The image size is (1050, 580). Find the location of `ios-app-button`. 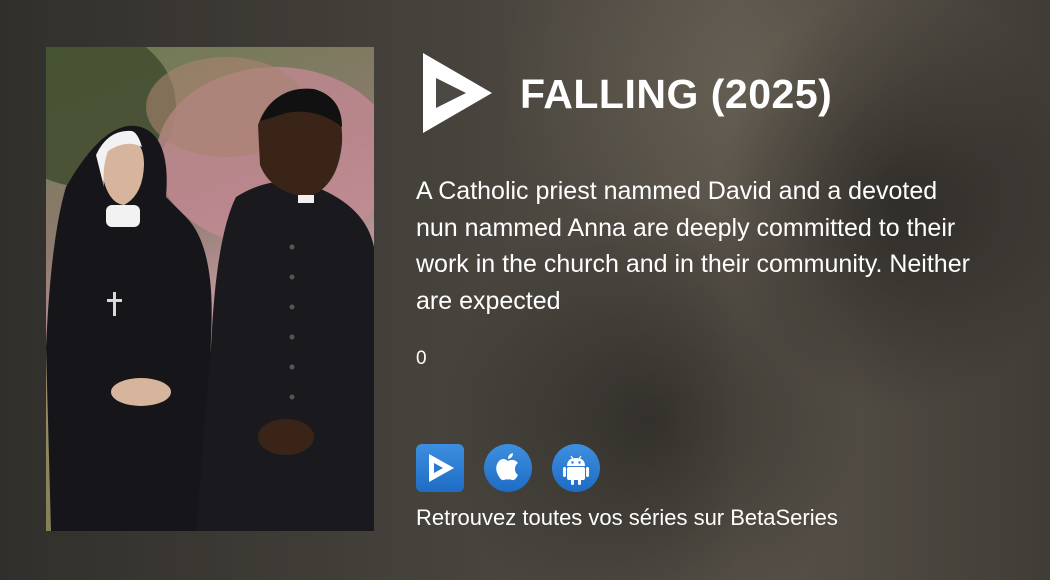

ios-app-button is located at coordinates (508, 468).